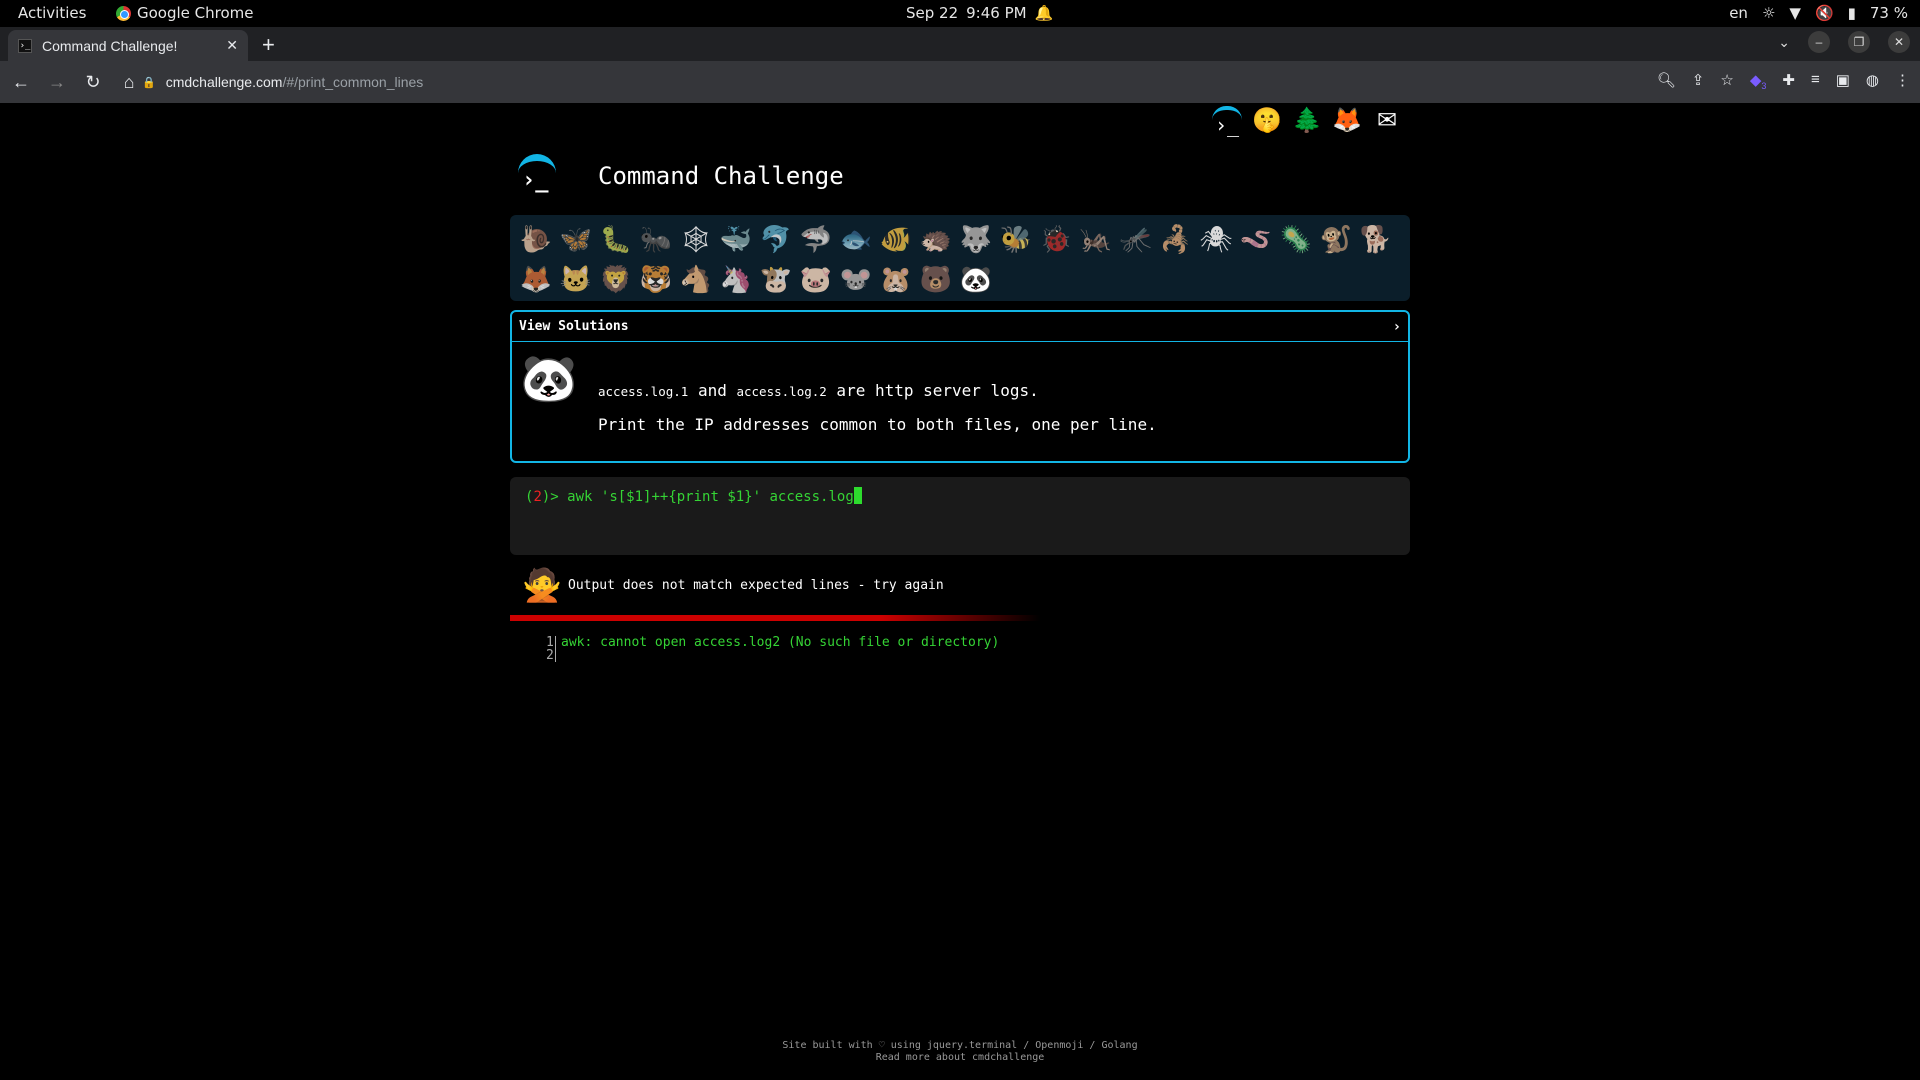 This screenshot has width=1920, height=1080. Describe the element at coordinates (1336, 239) in the screenshot. I see `challenge-animal-icon: 🐒` at that location.